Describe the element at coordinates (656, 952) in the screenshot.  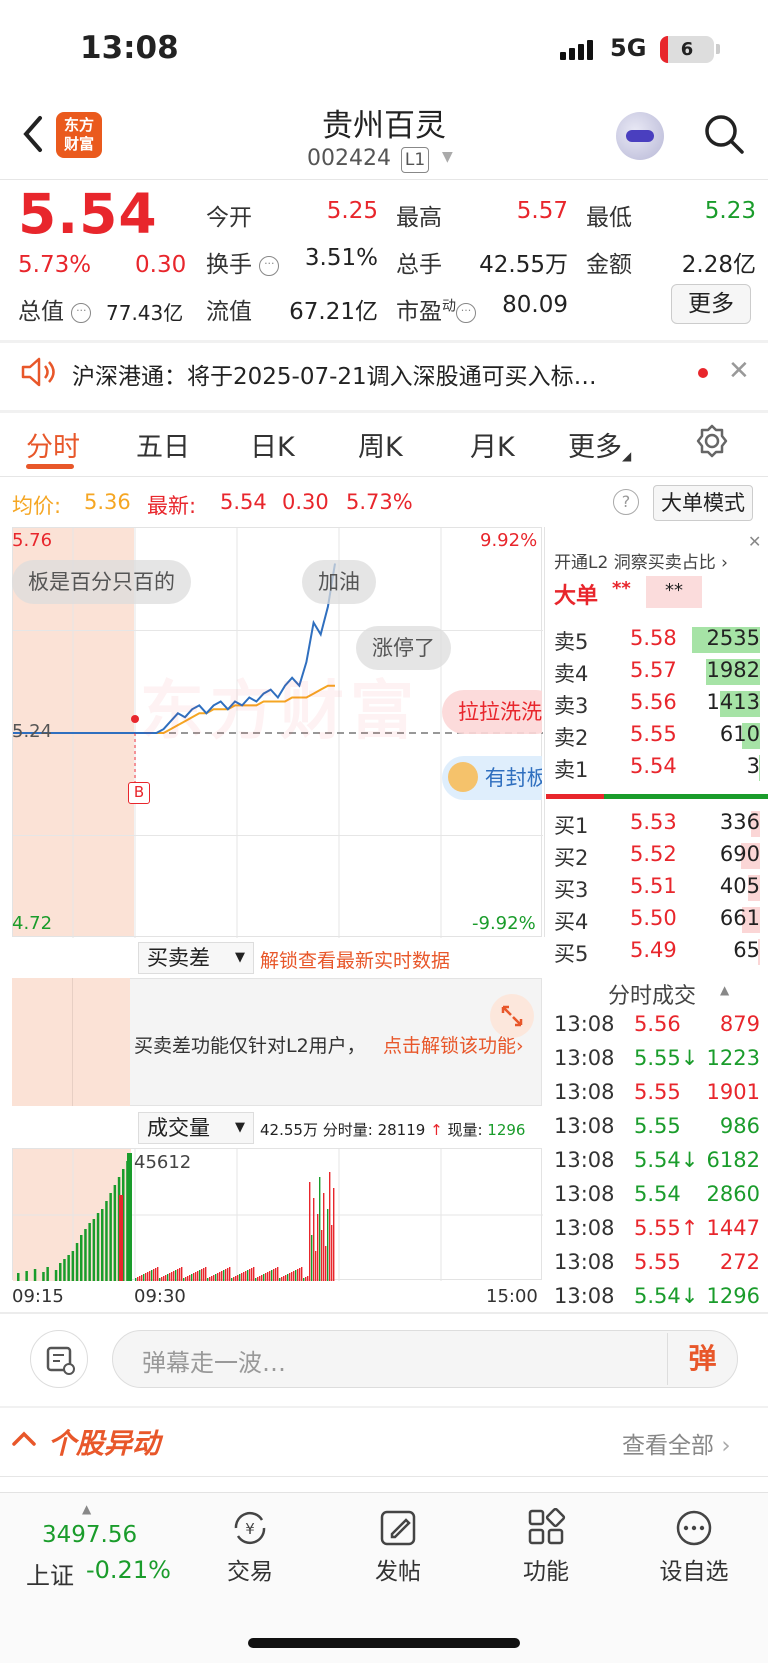
I see `bid-row-4: 买5 5.49 65` at that location.